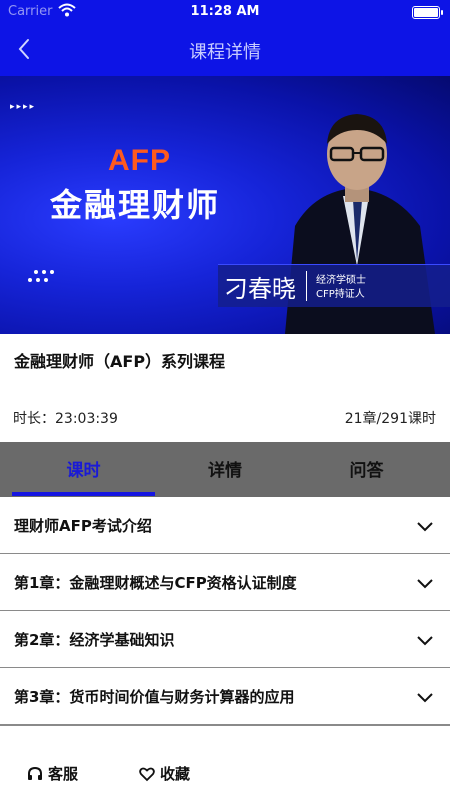 This screenshot has width=450, height=800. I want to click on chapter-item: 第3章：货币时间价值与财务计算器的应用, so click(225, 697).